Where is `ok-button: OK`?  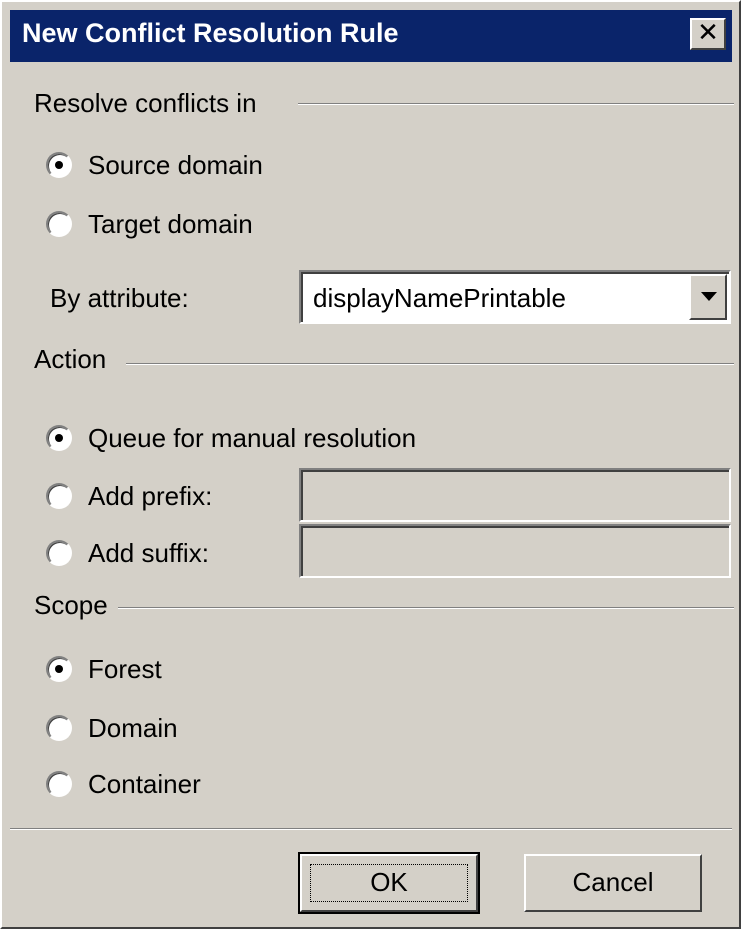
ok-button: OK is located at coordinates (389, 883).